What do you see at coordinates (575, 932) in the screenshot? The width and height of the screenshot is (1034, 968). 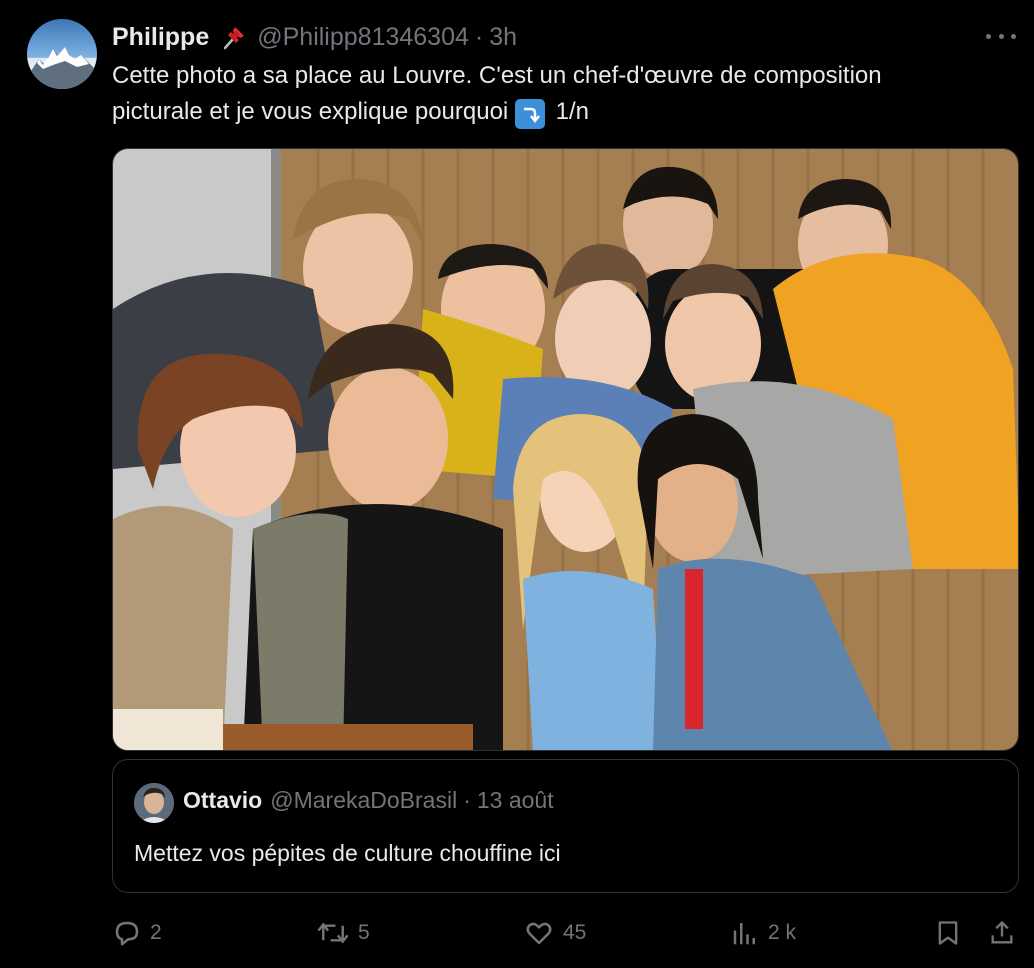 I see `like-count: 45` at bounding box center [575, 932].